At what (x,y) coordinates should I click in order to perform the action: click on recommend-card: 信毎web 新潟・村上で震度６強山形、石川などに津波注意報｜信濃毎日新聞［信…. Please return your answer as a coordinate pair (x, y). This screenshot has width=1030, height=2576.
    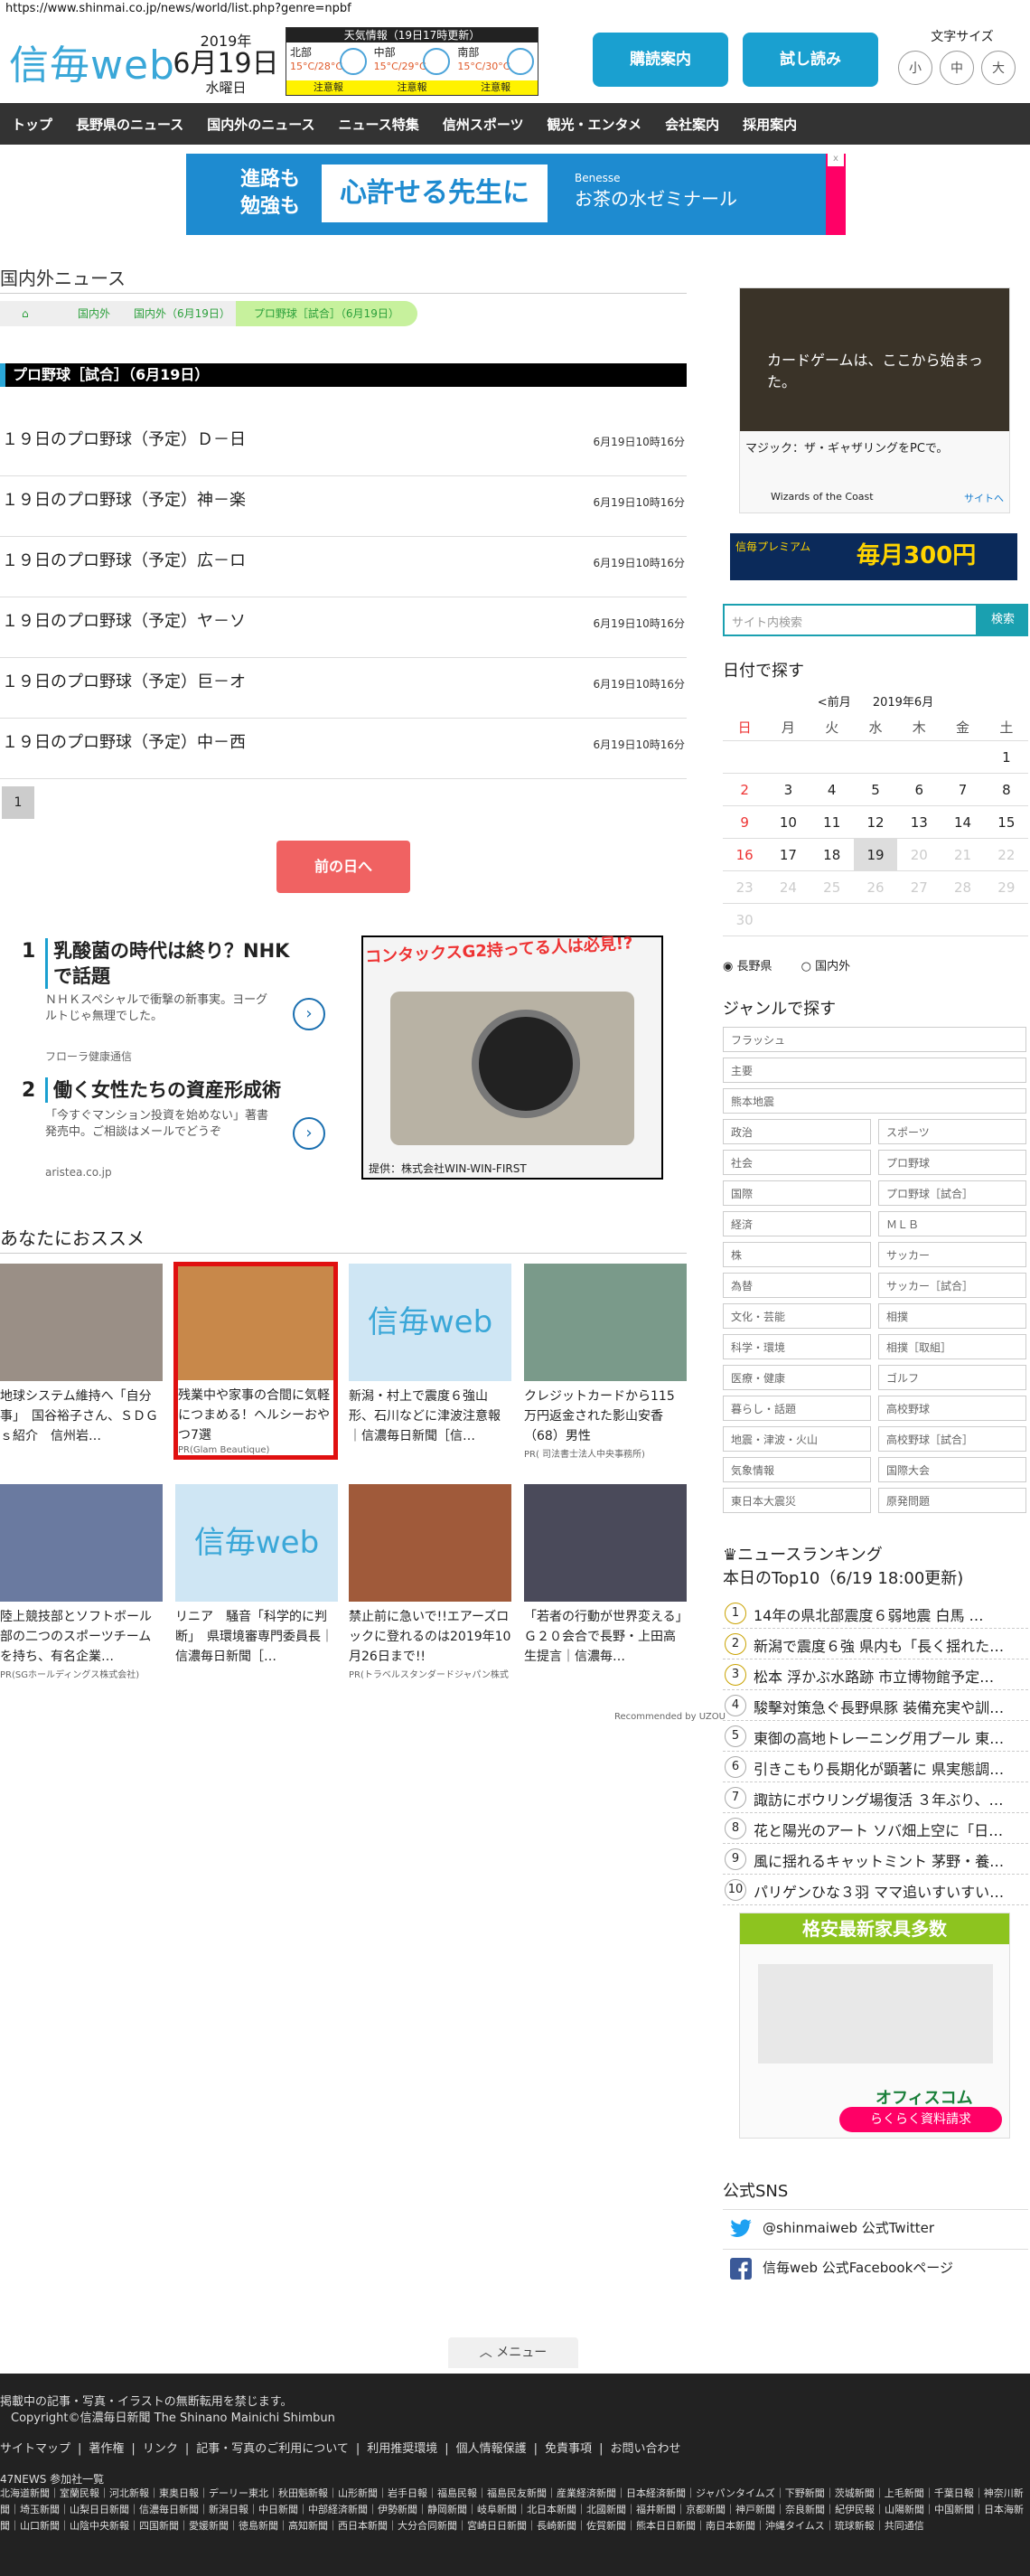
    Looking at the image, I should click on (430, 1355).